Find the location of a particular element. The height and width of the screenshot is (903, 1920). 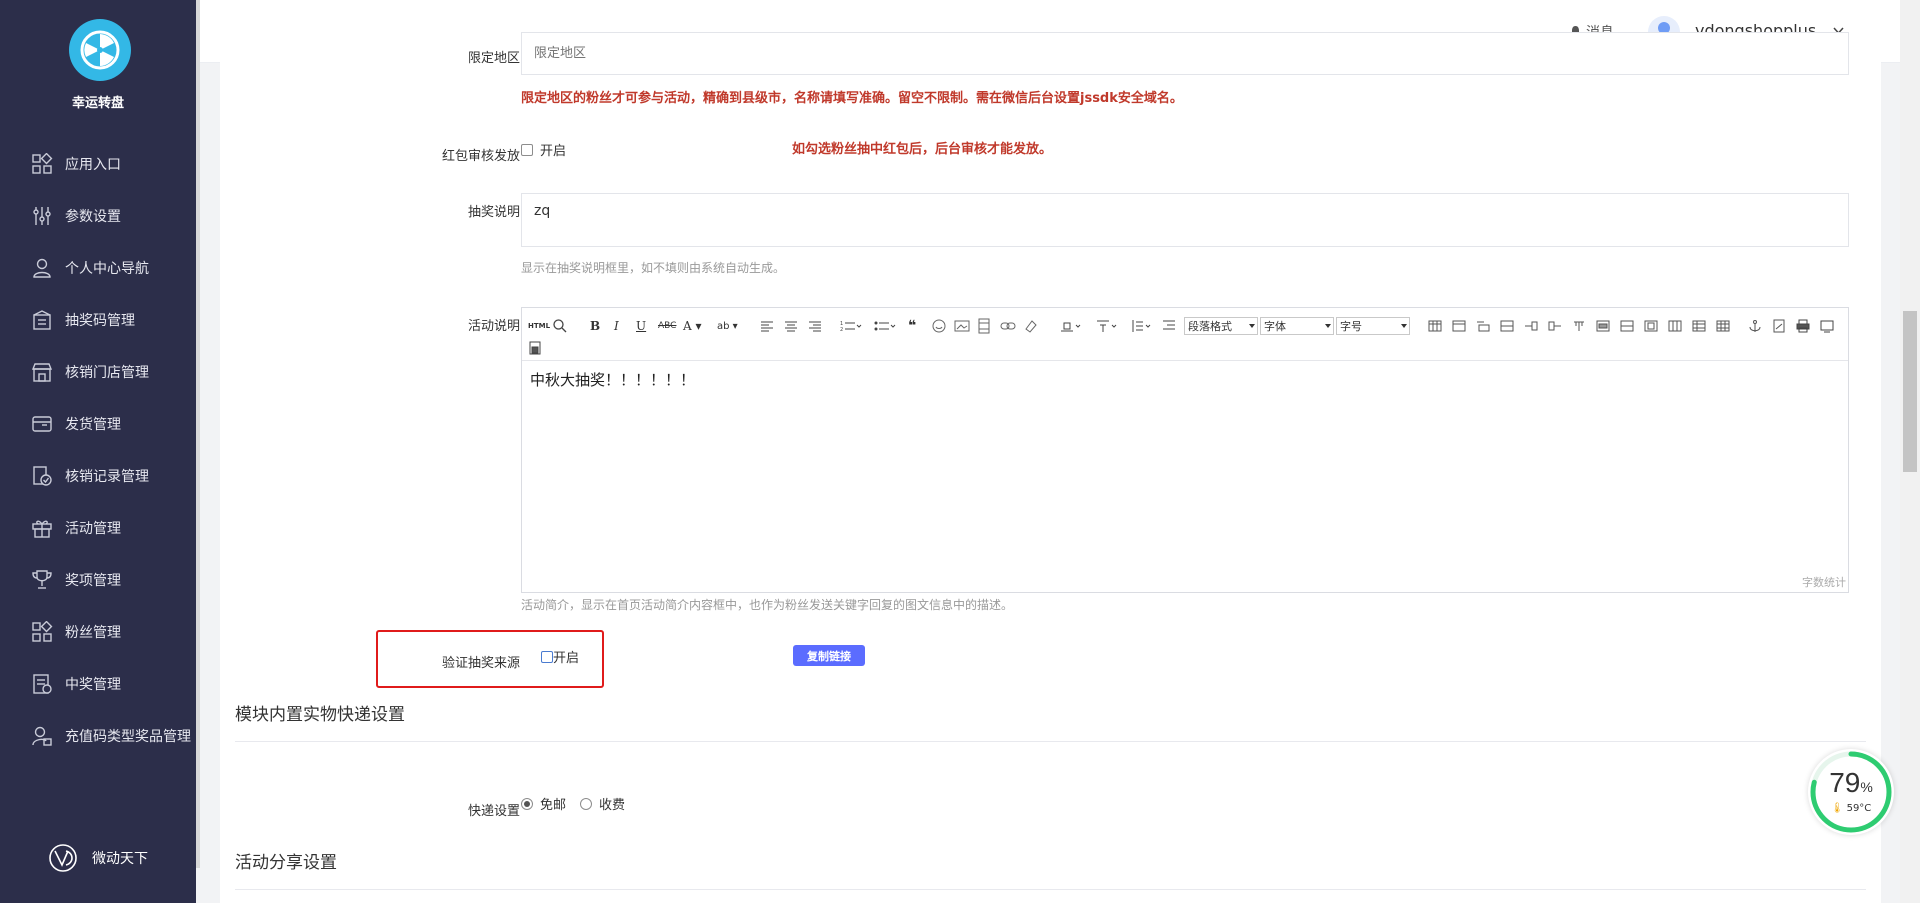

eraser-icon is located at coordinates (1031, 326).